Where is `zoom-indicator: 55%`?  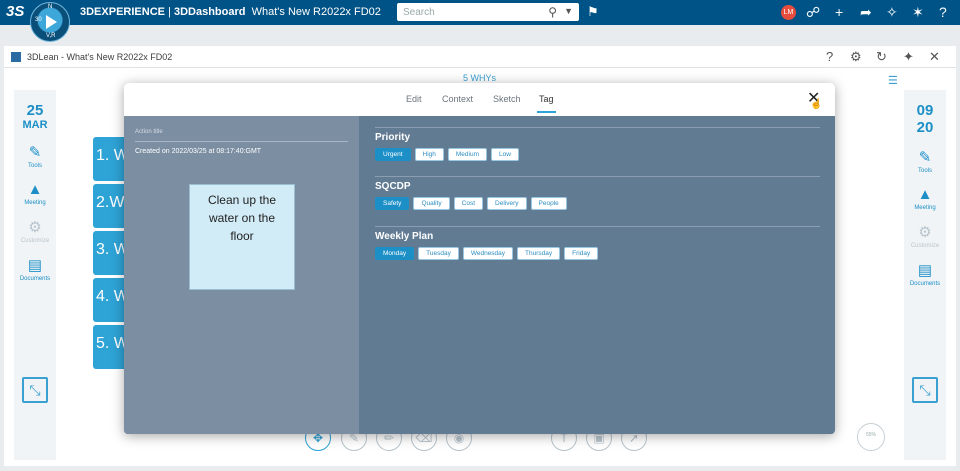
zoom-indicator: 55% is located at coordinates (871, 437).